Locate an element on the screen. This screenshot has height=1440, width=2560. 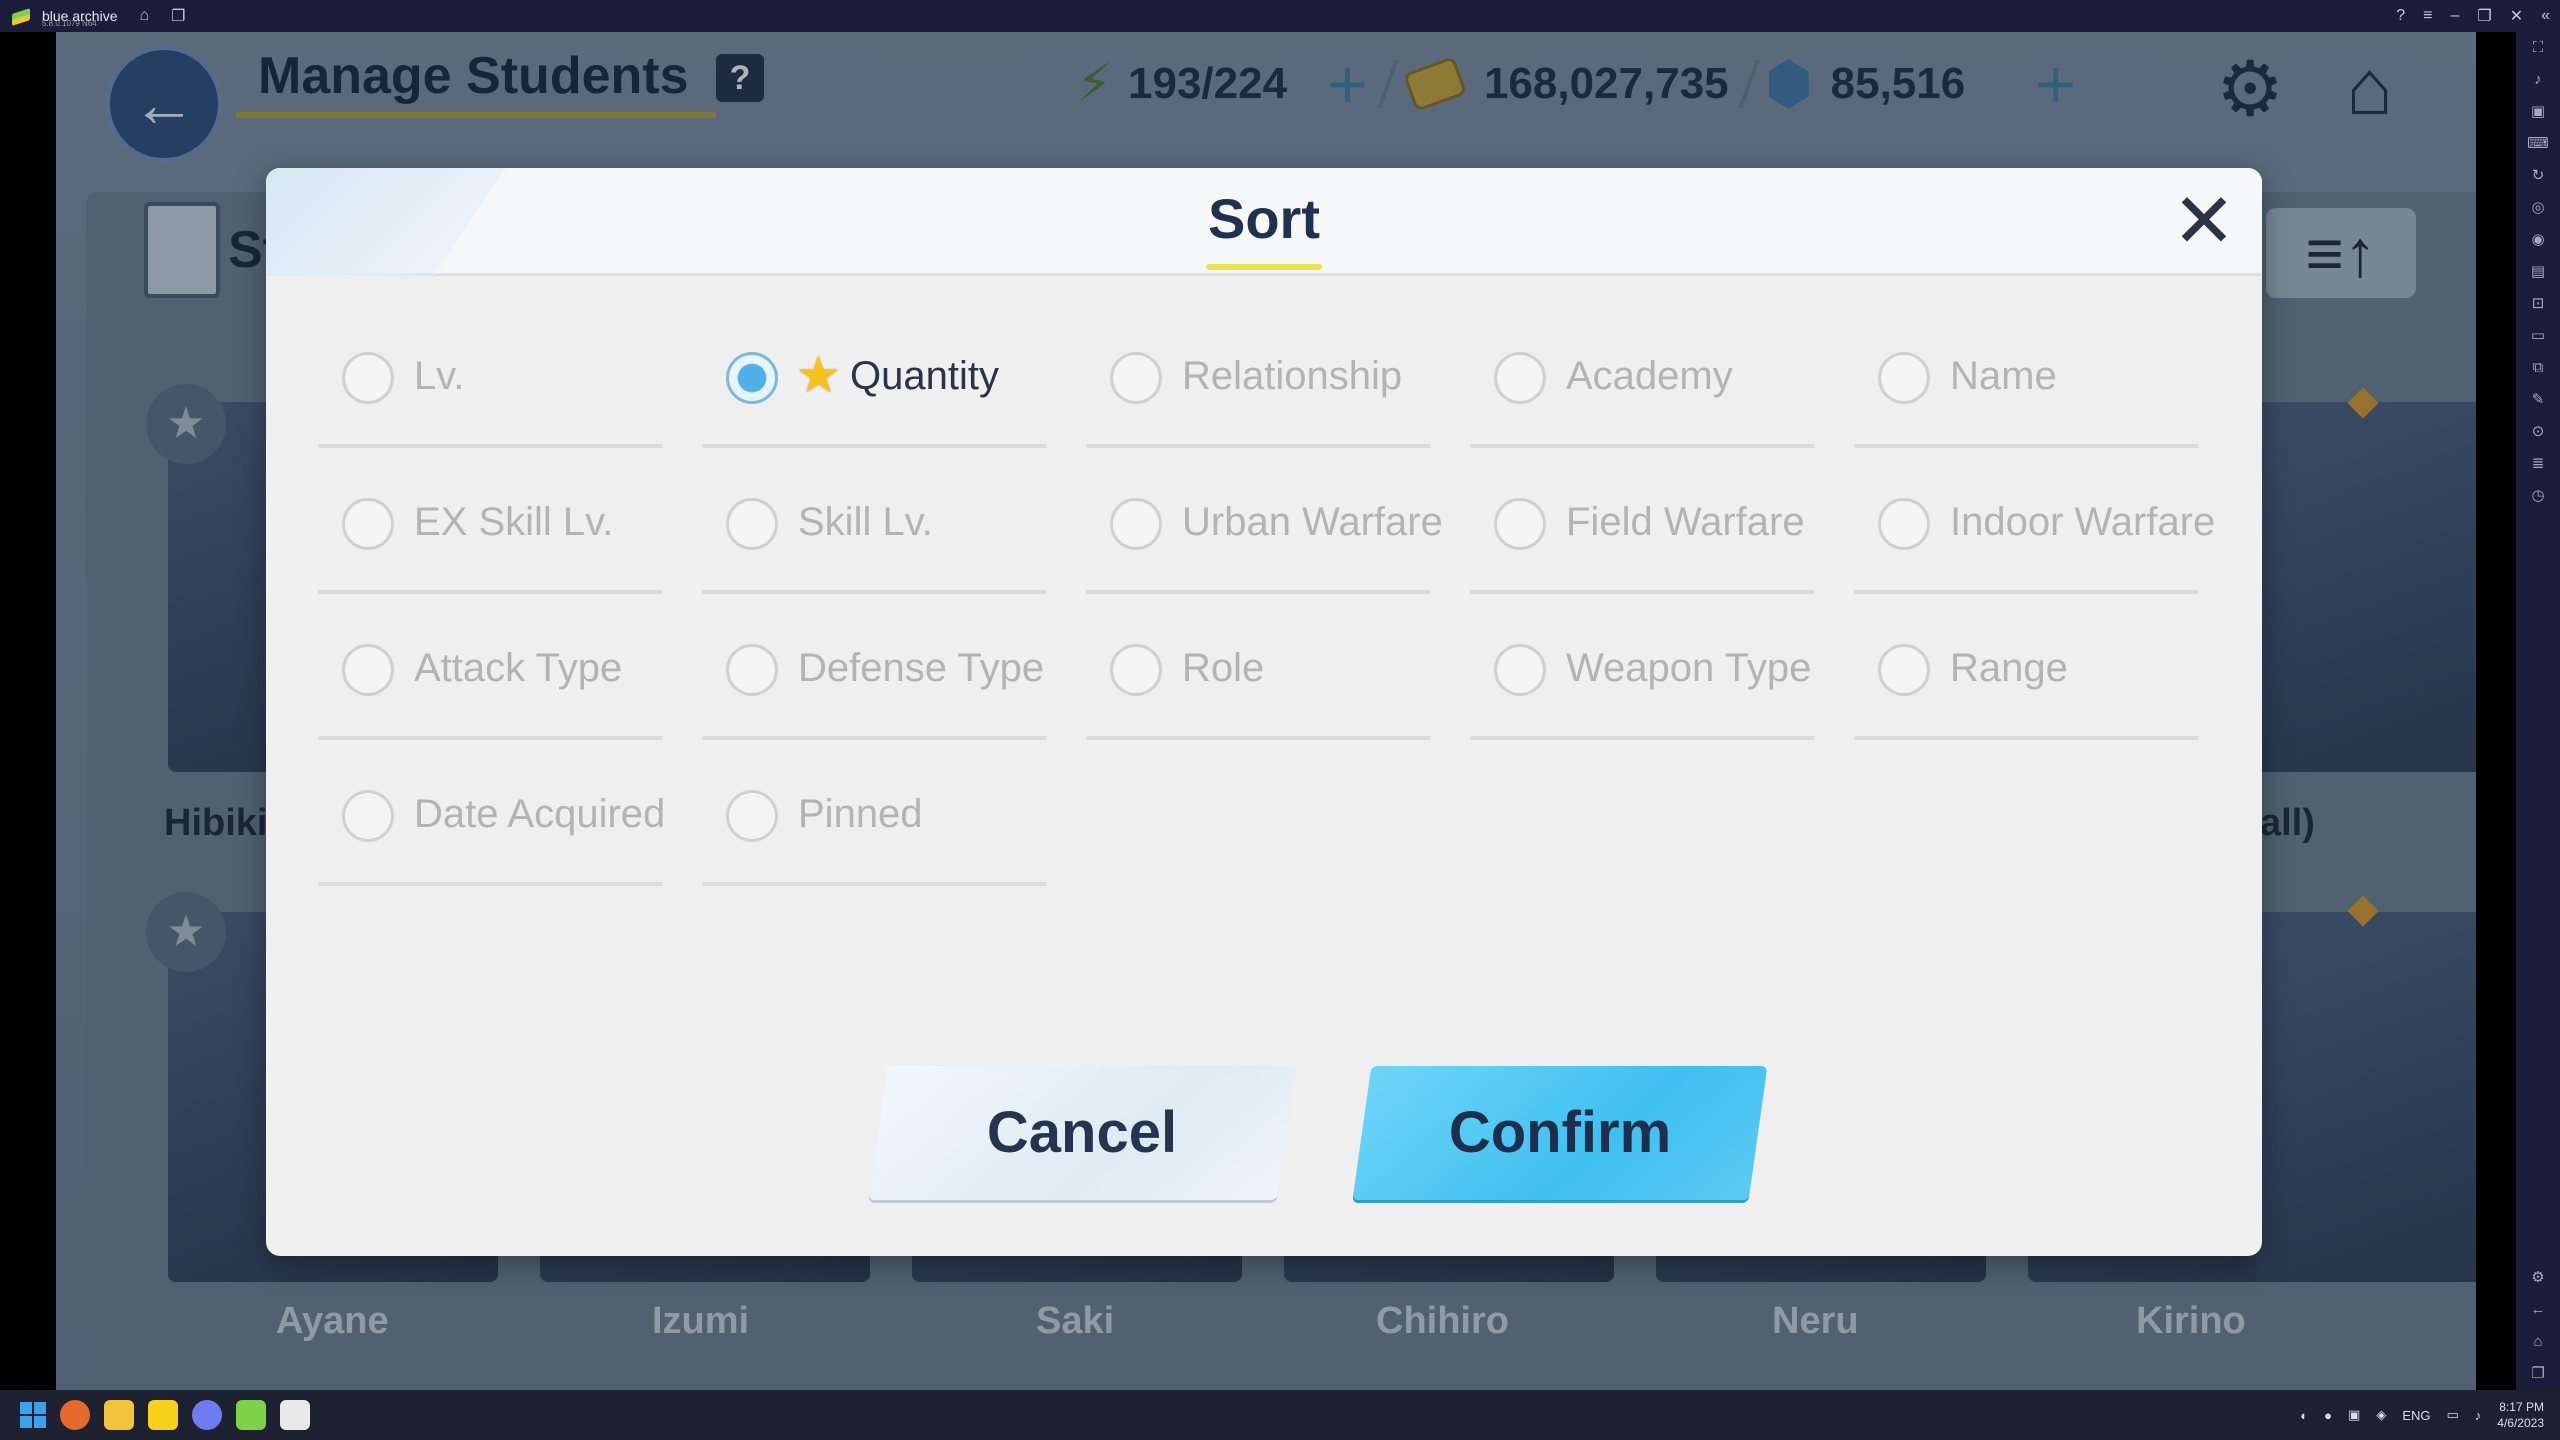
sort-option-range: Range is located at coordinates (2026, 670).